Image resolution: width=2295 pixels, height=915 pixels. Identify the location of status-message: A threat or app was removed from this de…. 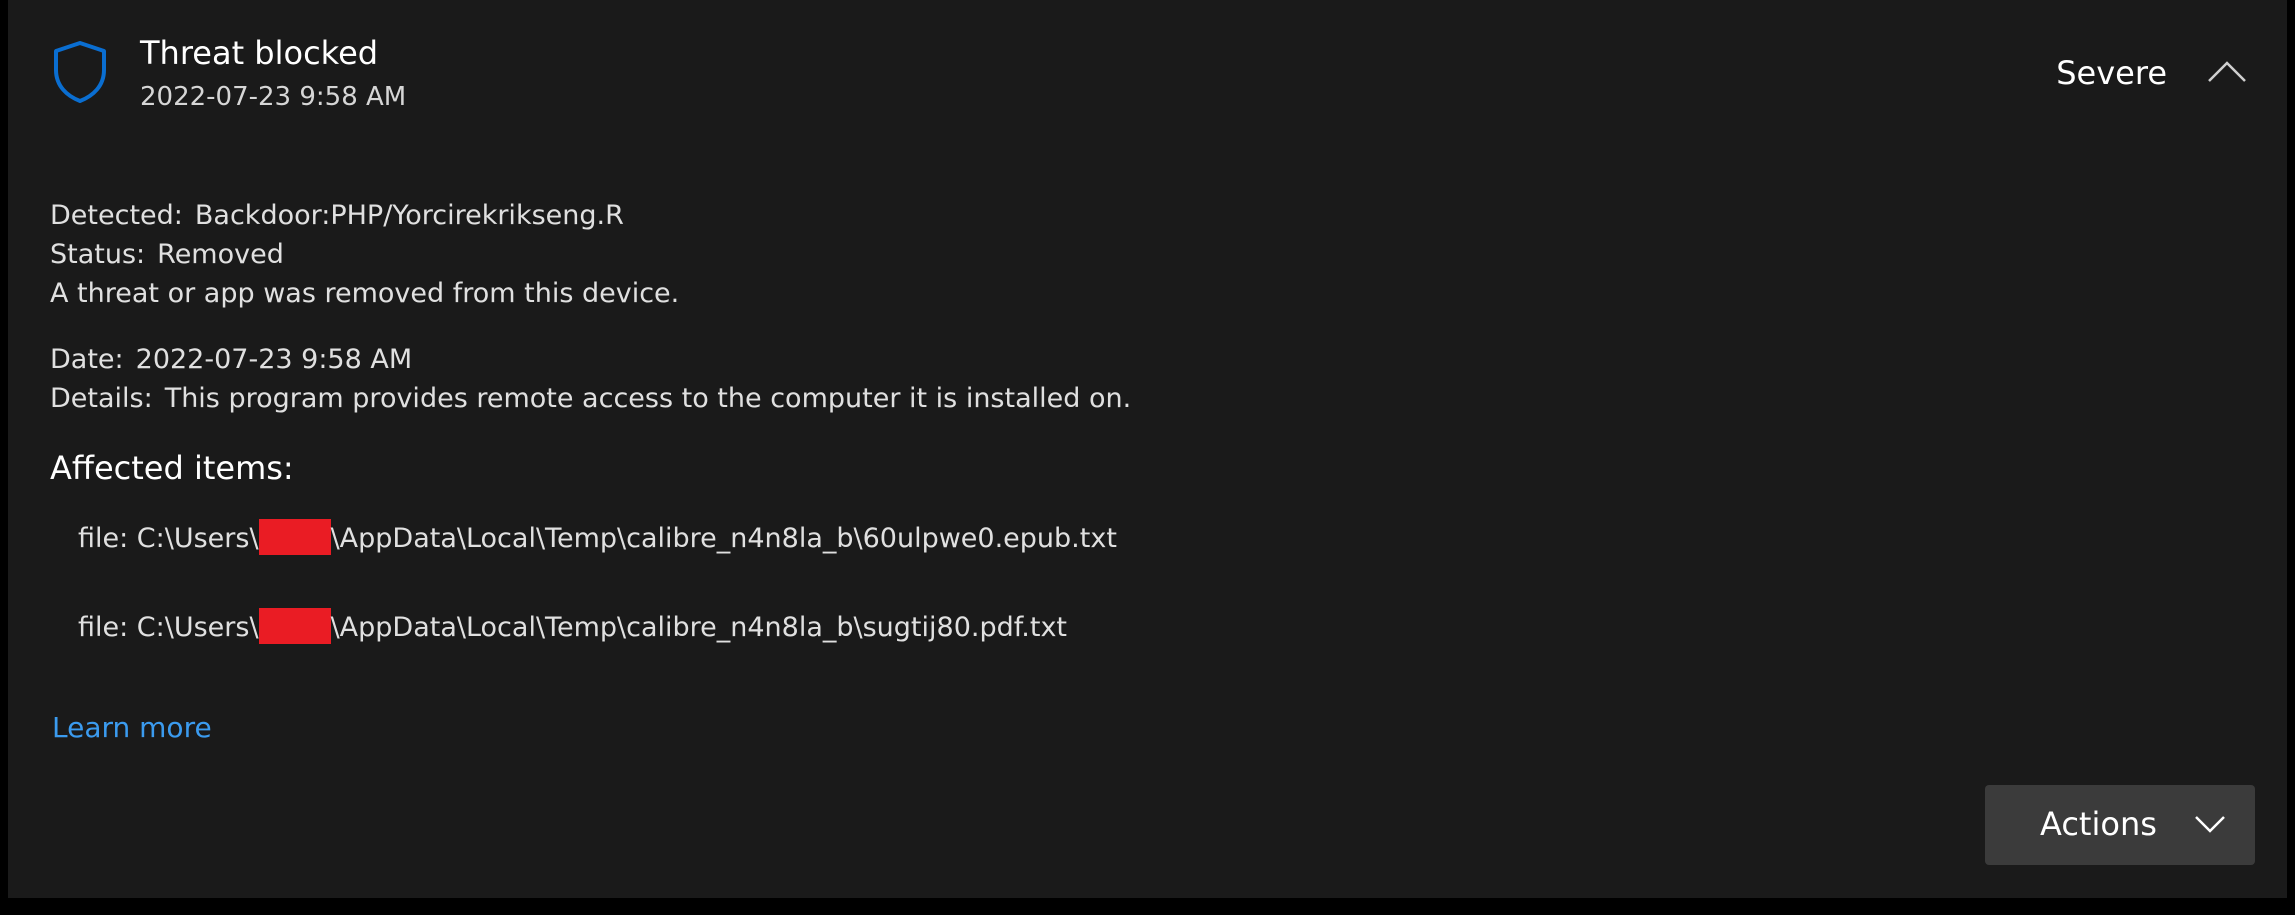
(365, 293).